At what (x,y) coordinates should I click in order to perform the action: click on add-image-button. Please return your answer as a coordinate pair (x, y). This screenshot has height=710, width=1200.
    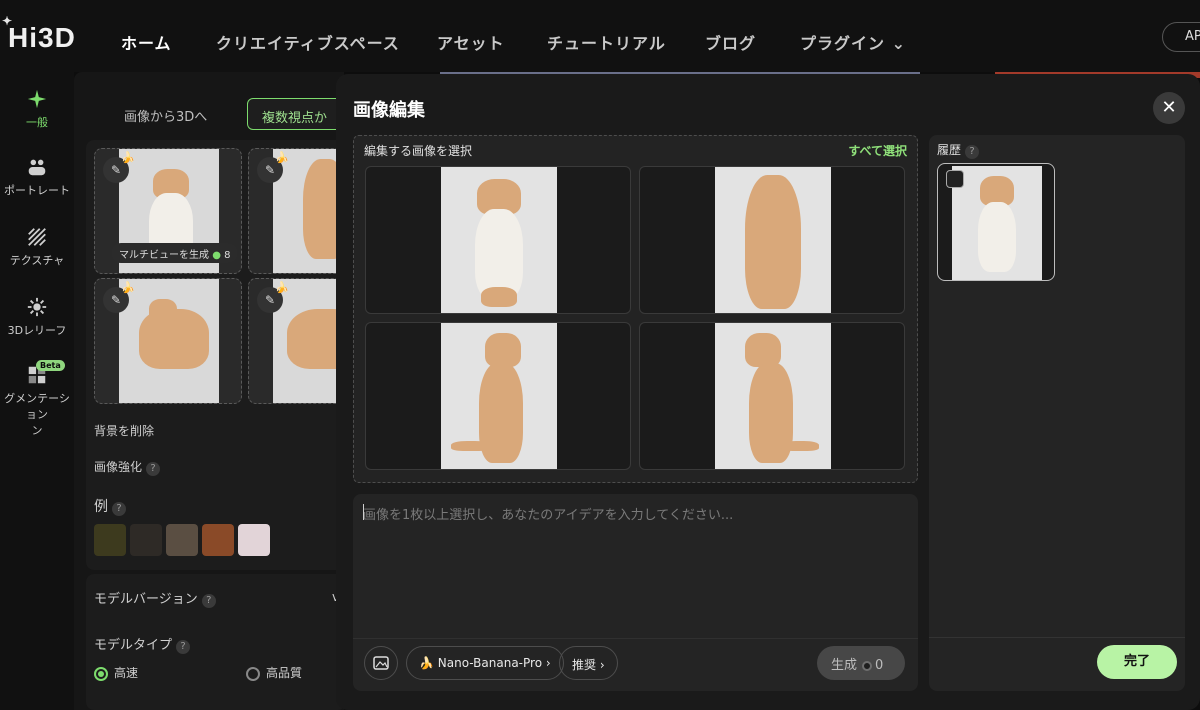
    Looking at the image, I should click on (381, 663).